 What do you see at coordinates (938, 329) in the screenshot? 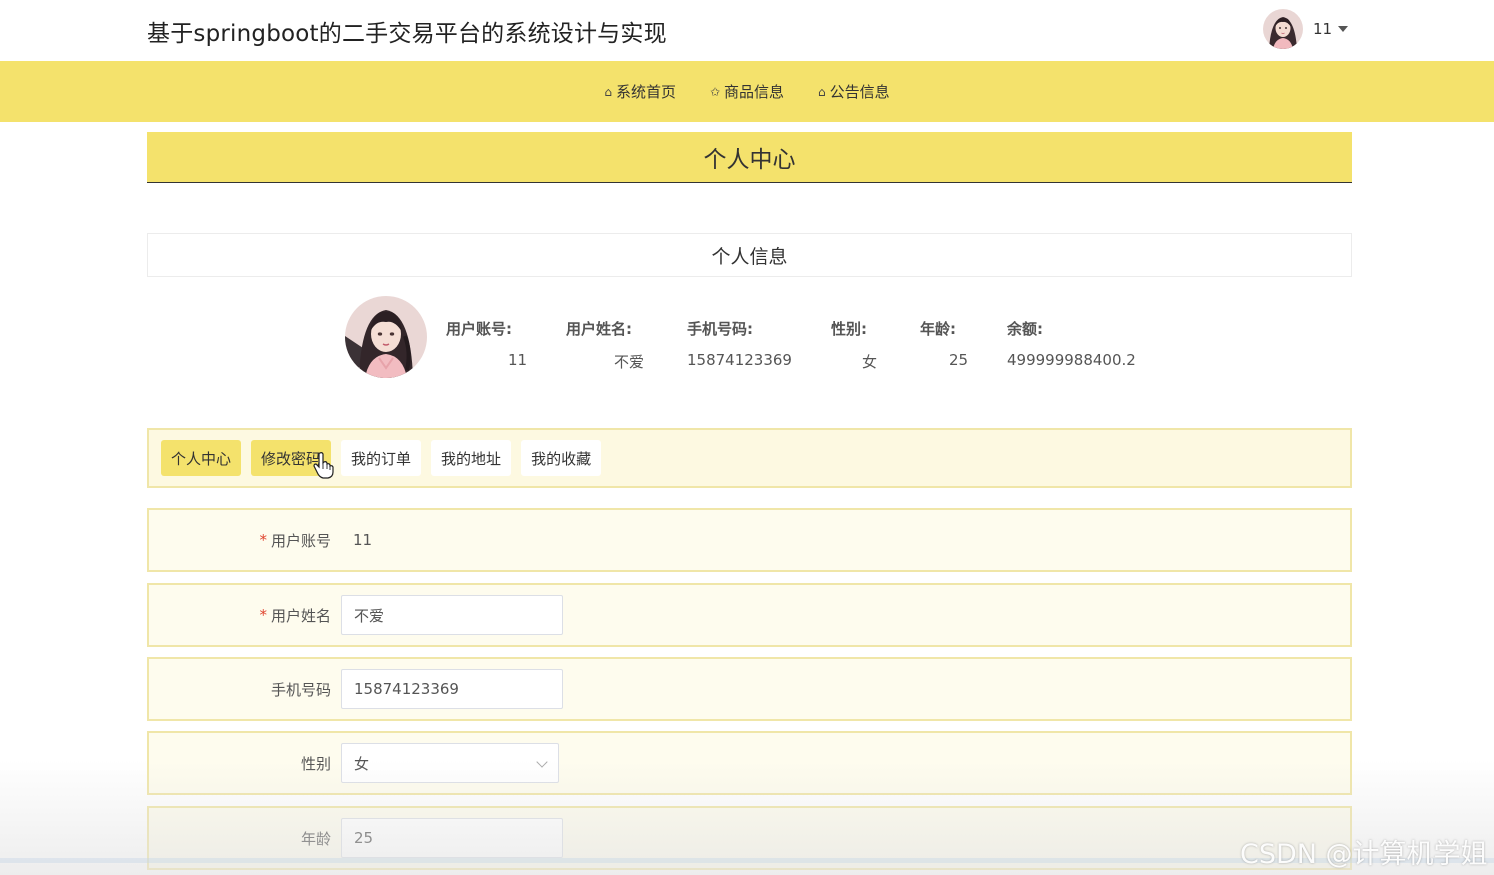
I see `field-label: 年龄:` at bounding box center [938, 329].